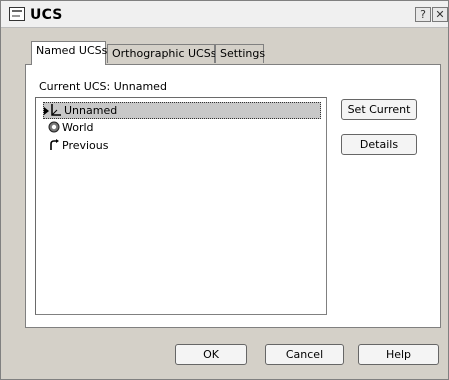 This screenshot has height=380, width=449. I want to click on app-icon, so click(17, 14).